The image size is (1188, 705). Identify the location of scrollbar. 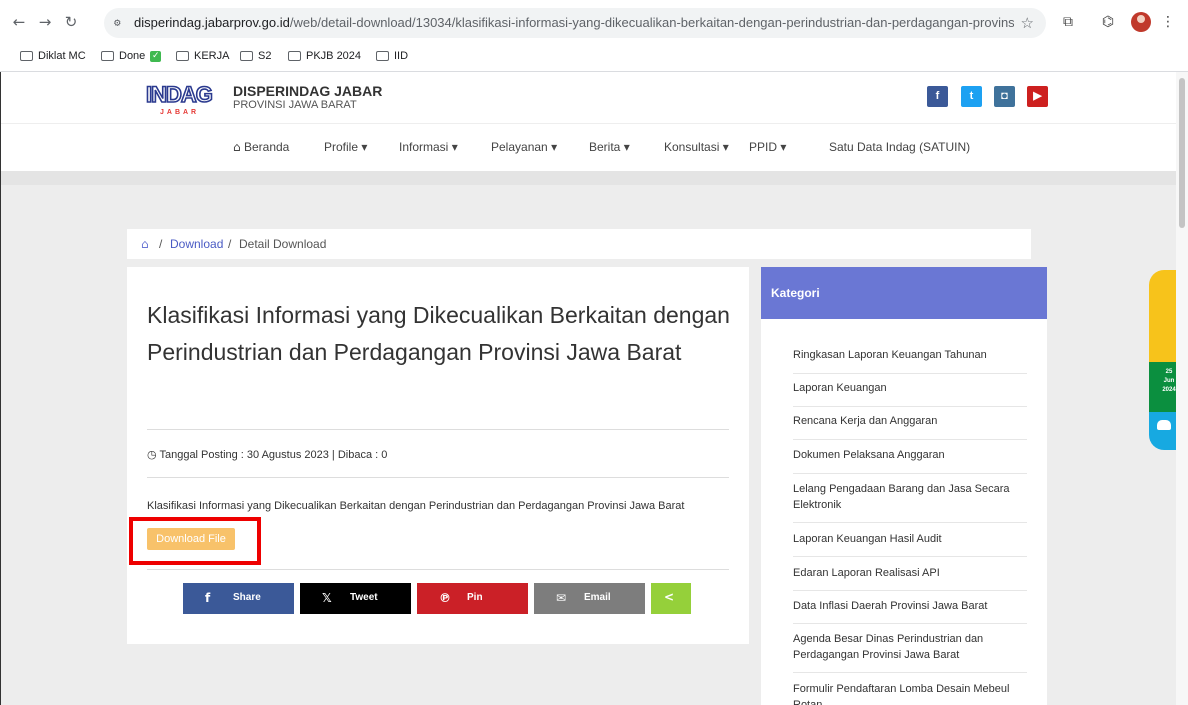
(1182, 388).